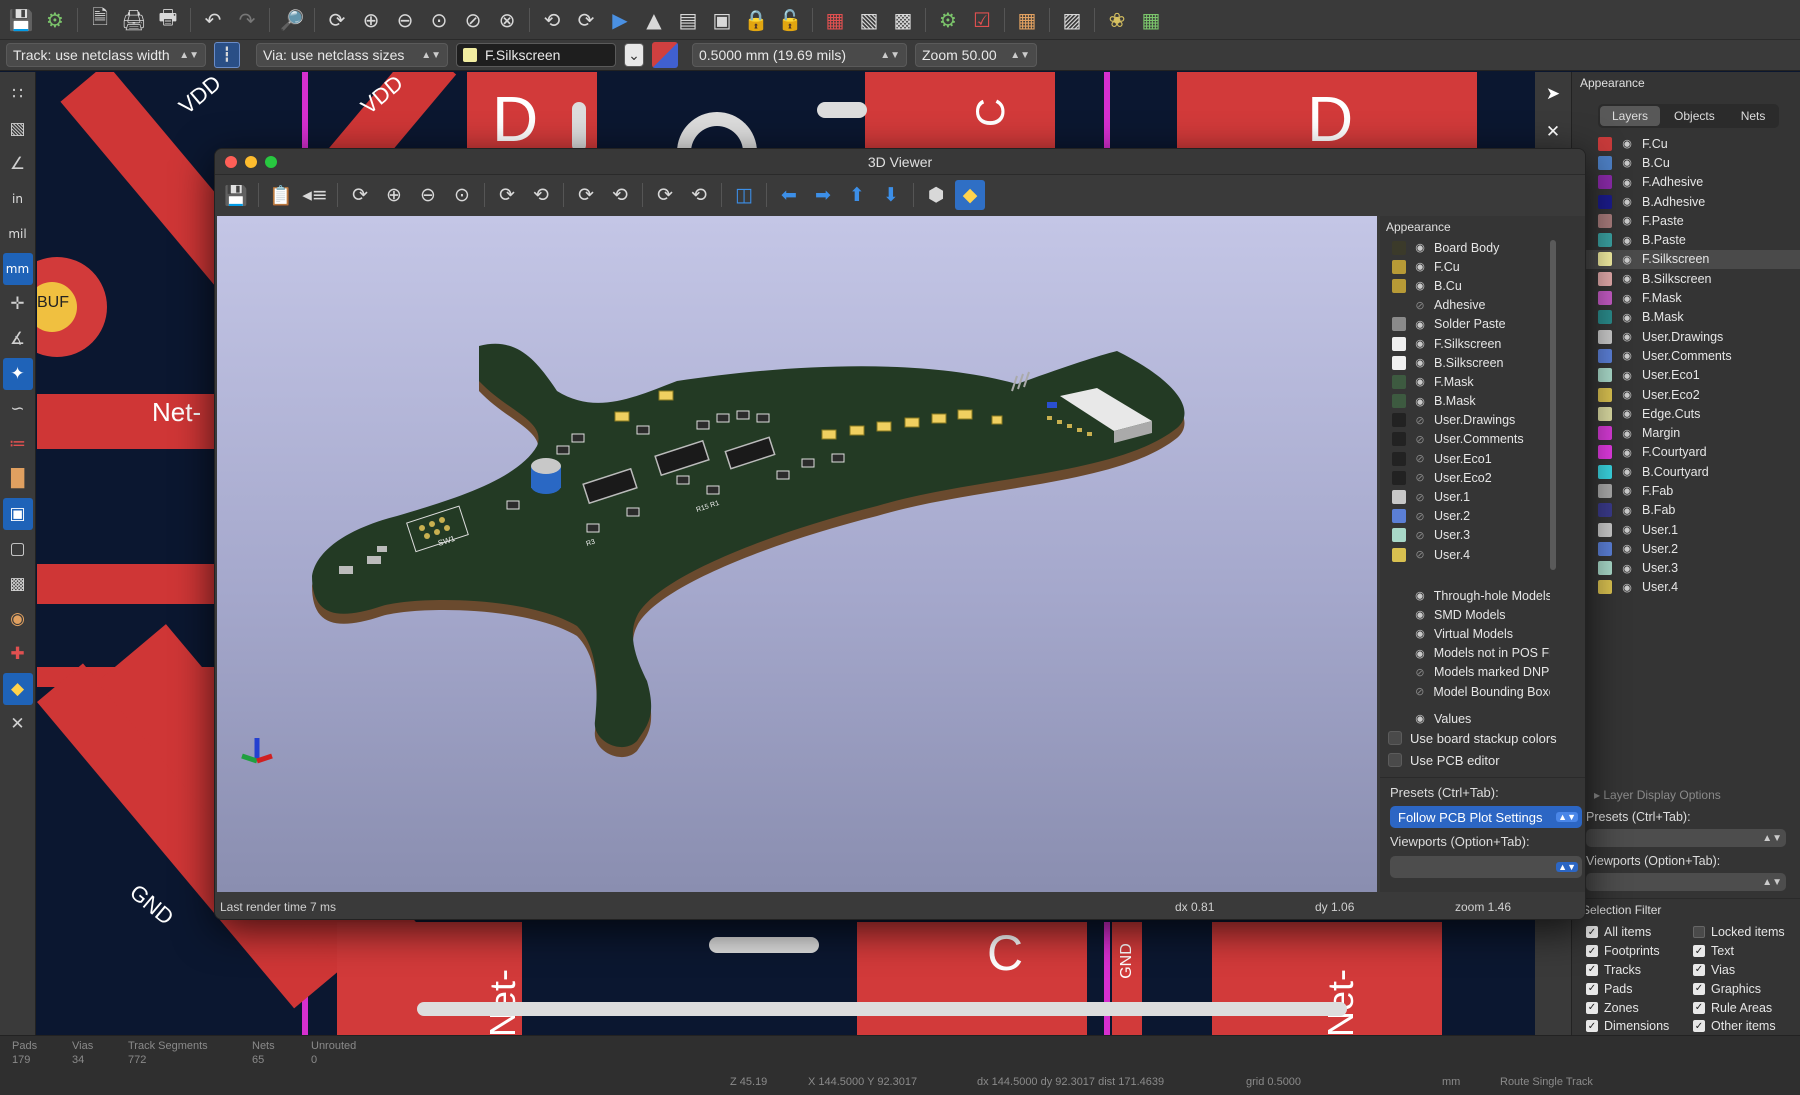 This screenshot has width=1800, height=1095. Describe the element at coordinates (231, 162) in the screenshot. I see `close-window-button` at that location.